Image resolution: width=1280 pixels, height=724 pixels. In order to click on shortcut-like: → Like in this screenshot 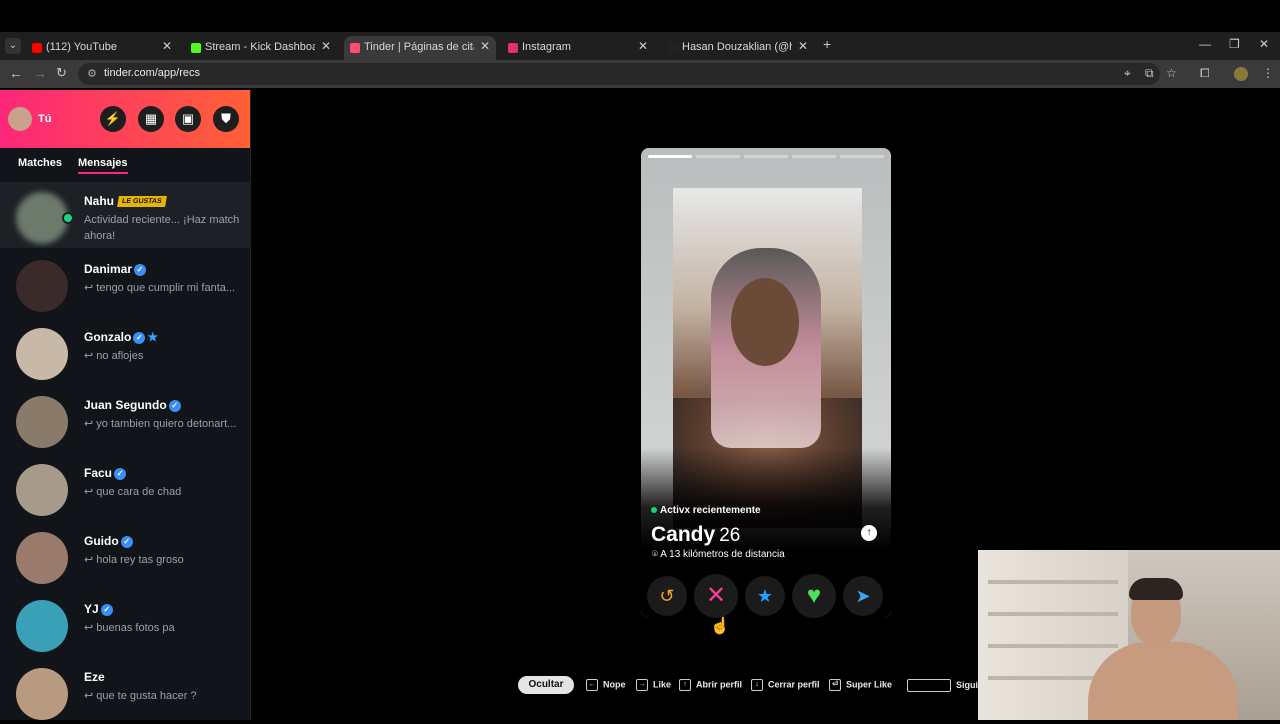, I will do `click(653, 685)`.